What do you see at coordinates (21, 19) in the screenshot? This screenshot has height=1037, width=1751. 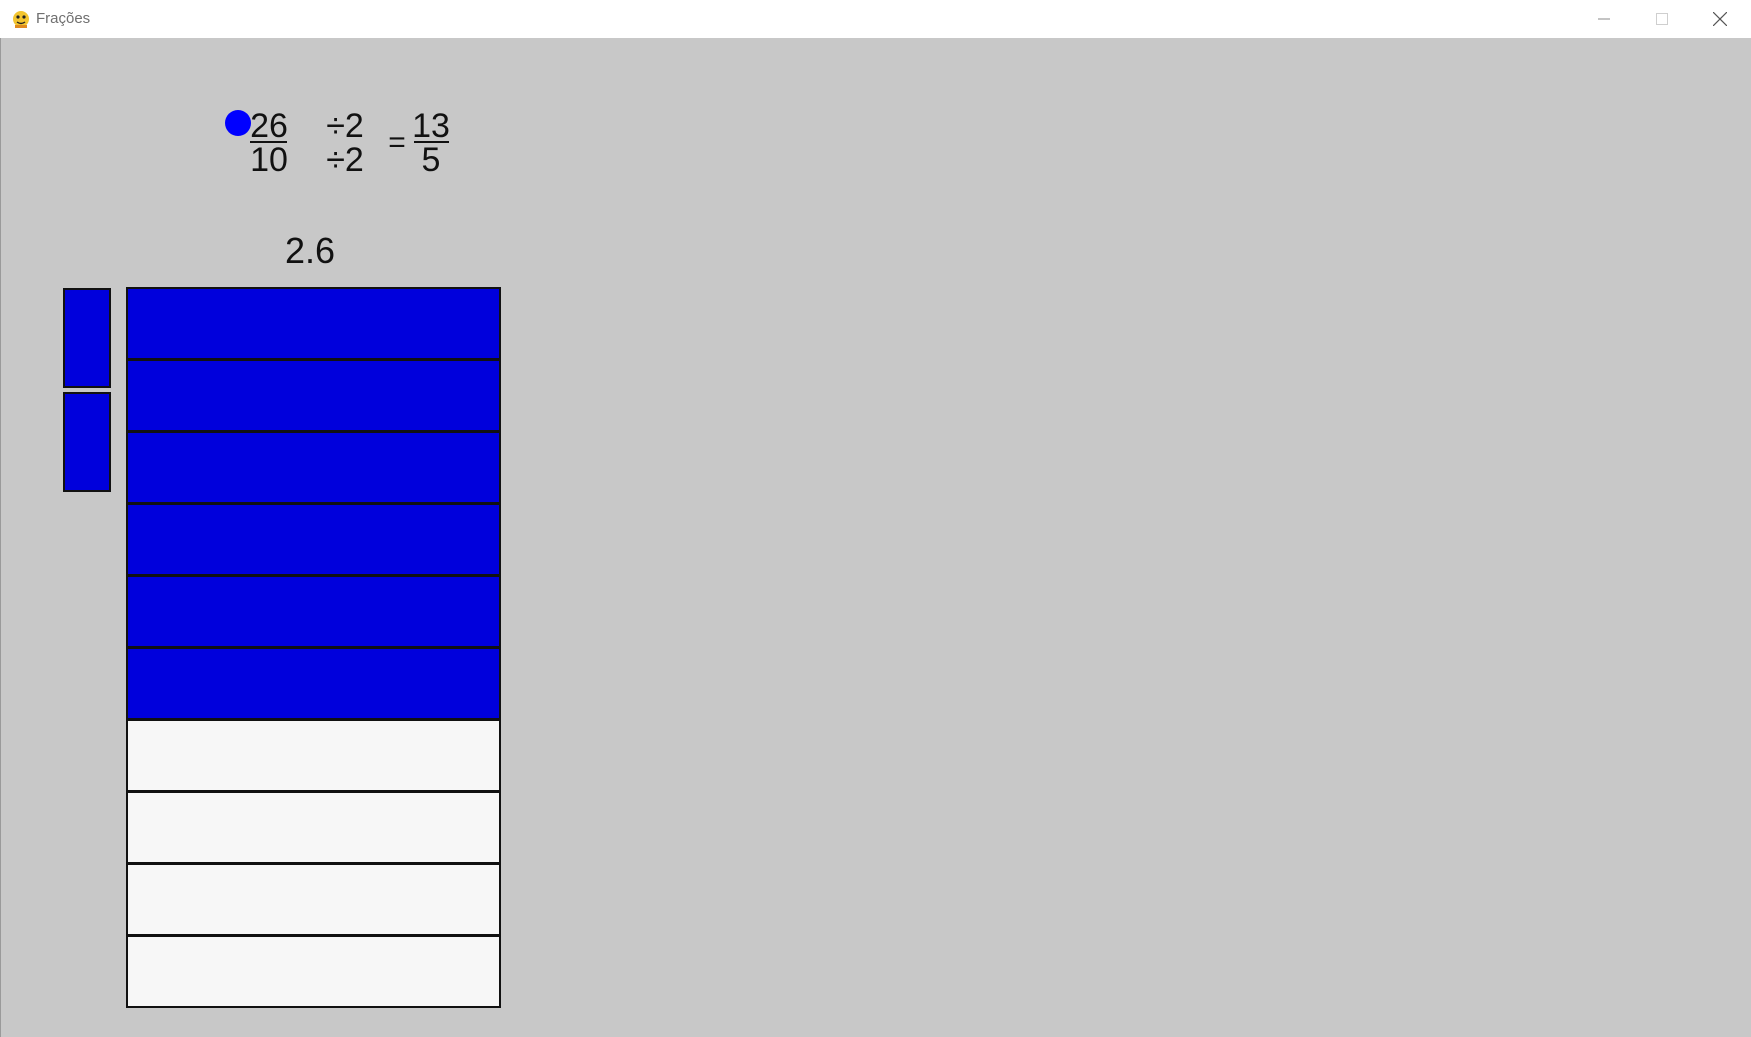 I see `python-snake-icon` at bounding box center [21, 19].